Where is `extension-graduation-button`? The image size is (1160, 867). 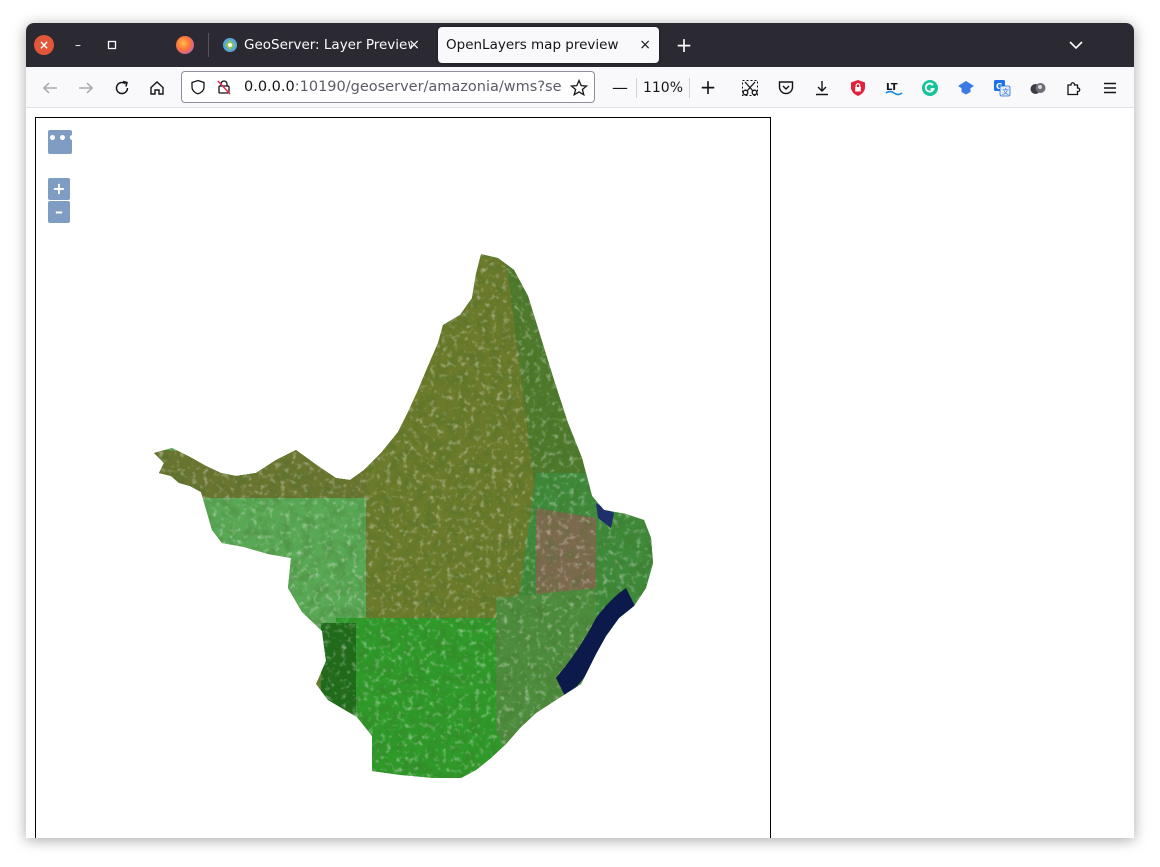 extension-graduation-button is located at coordinates (966, 88).